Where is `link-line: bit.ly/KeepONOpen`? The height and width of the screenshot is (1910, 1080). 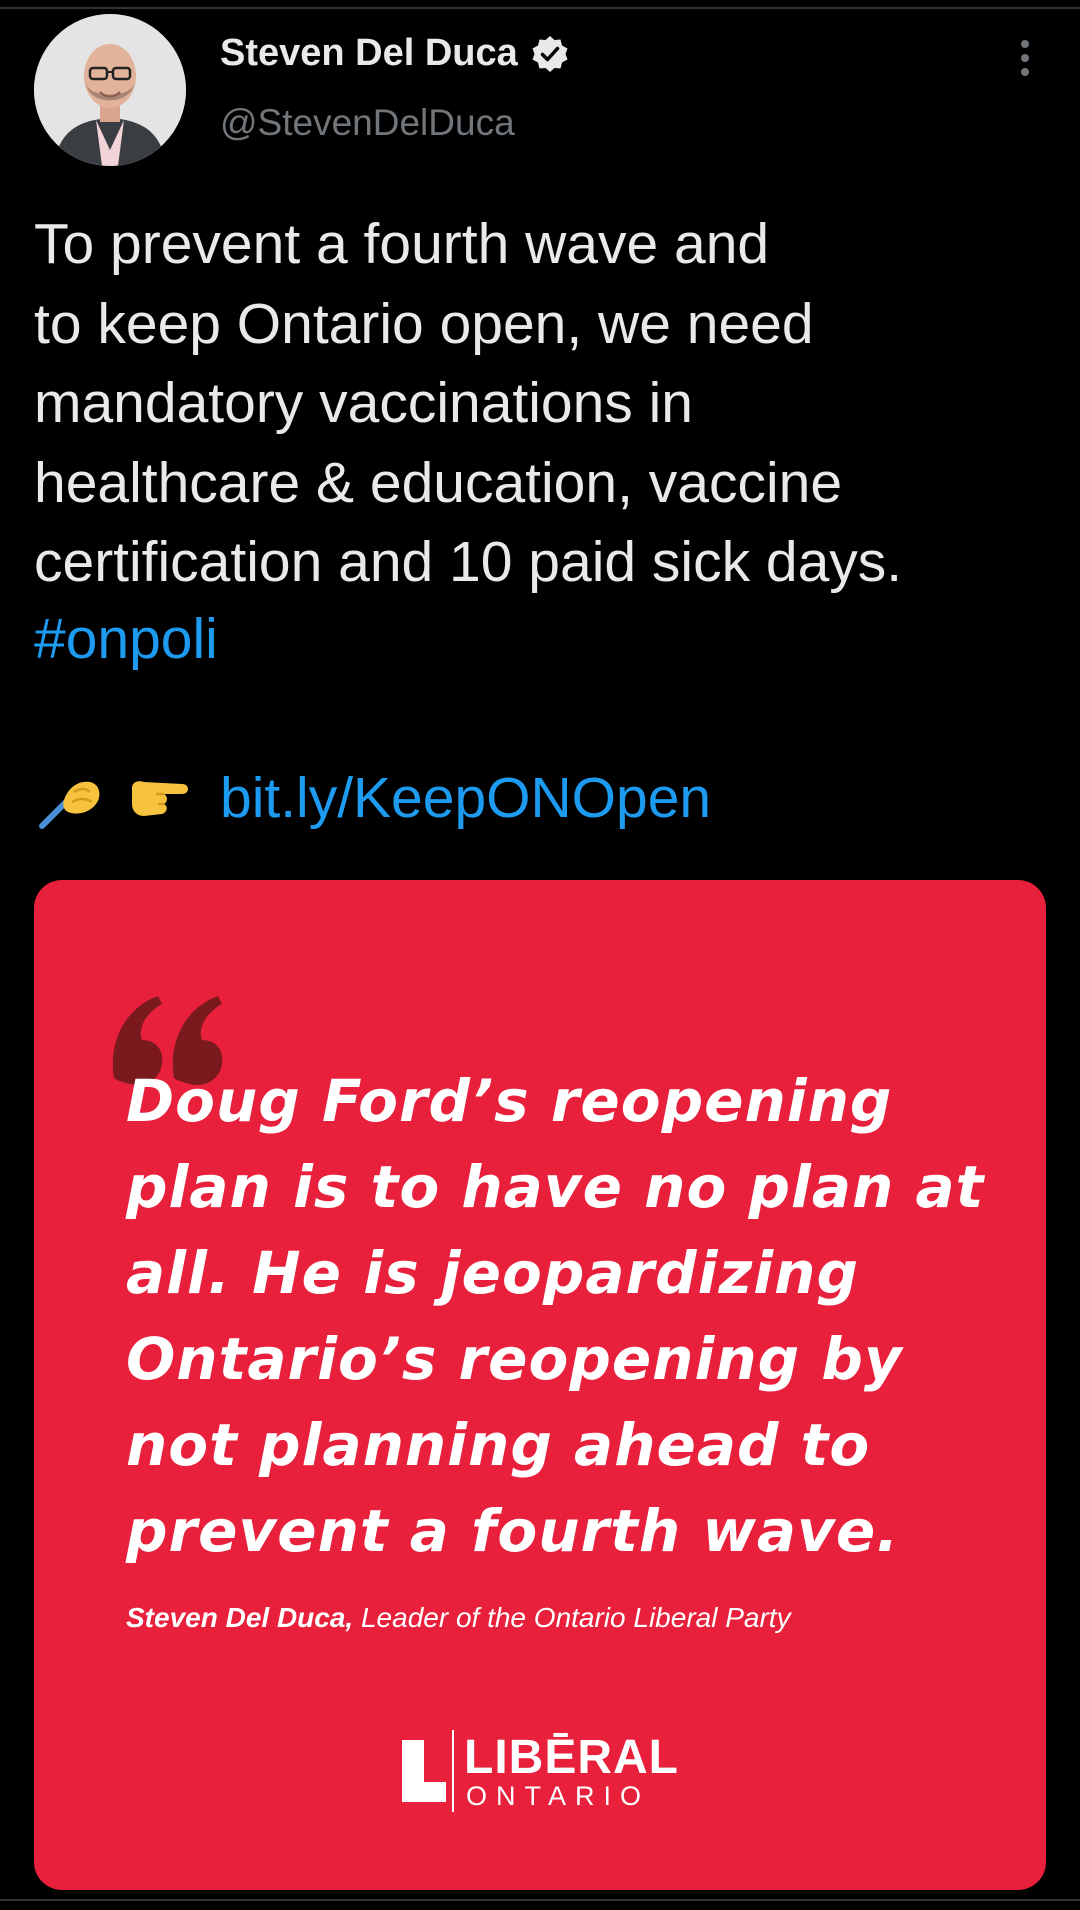
link-line: bit.ly/KeepONOpen is located at coordinates (372, 798).